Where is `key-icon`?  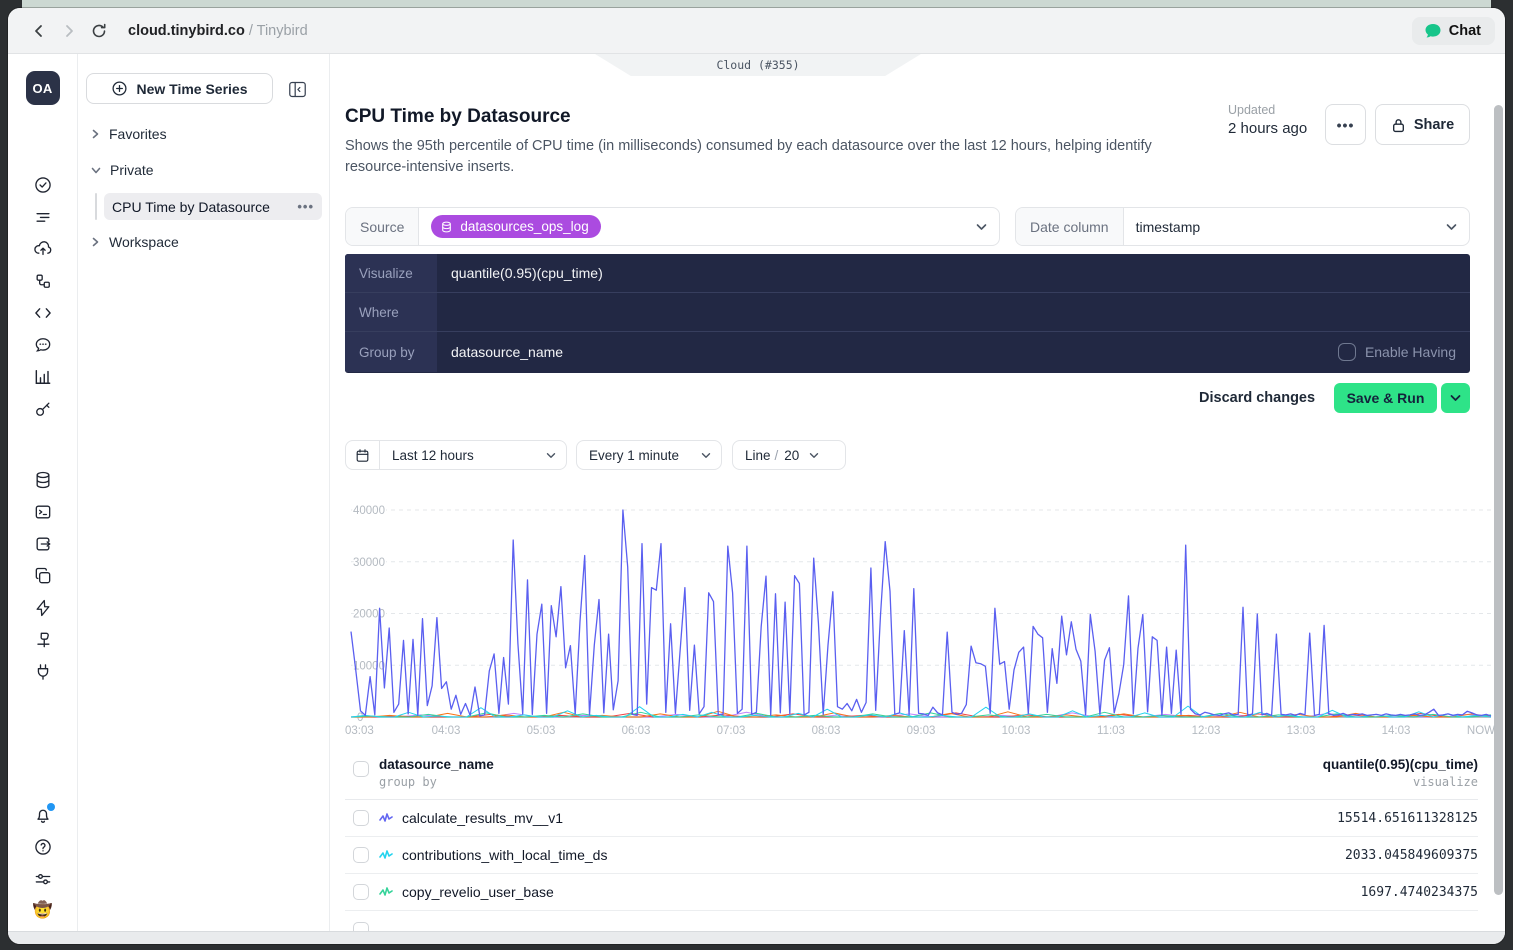 key-icon is located at coordinates (43, 409).